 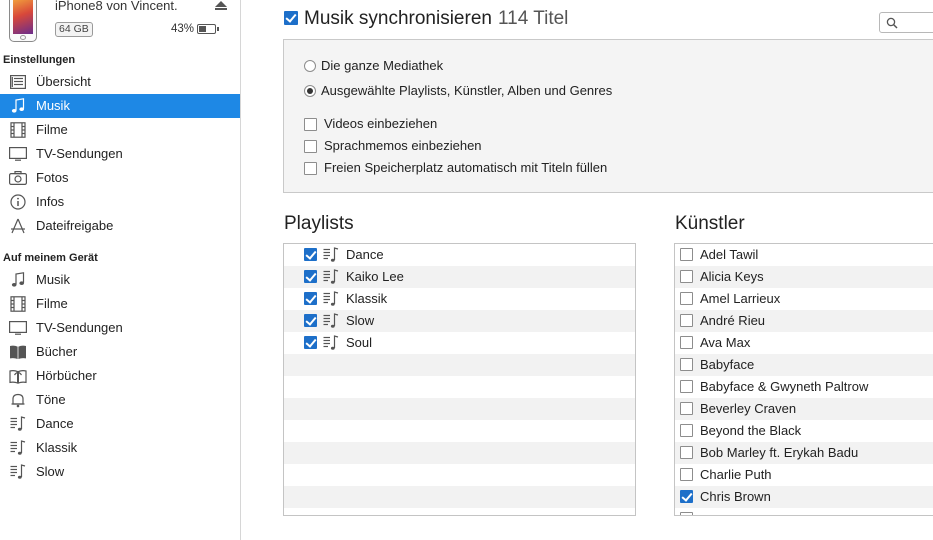 I want to click on device-heading: Auf meinem Gerät, so click(x=50, y=258).